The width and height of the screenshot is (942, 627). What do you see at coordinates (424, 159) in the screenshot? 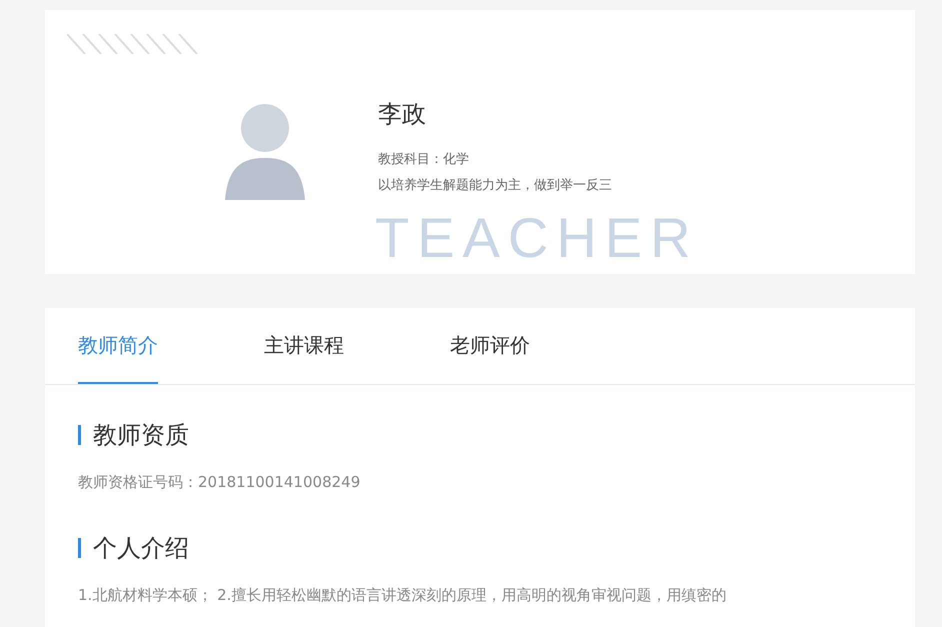
I see `subject-text: 教授科目：化学` at bounding box center [424, 159].